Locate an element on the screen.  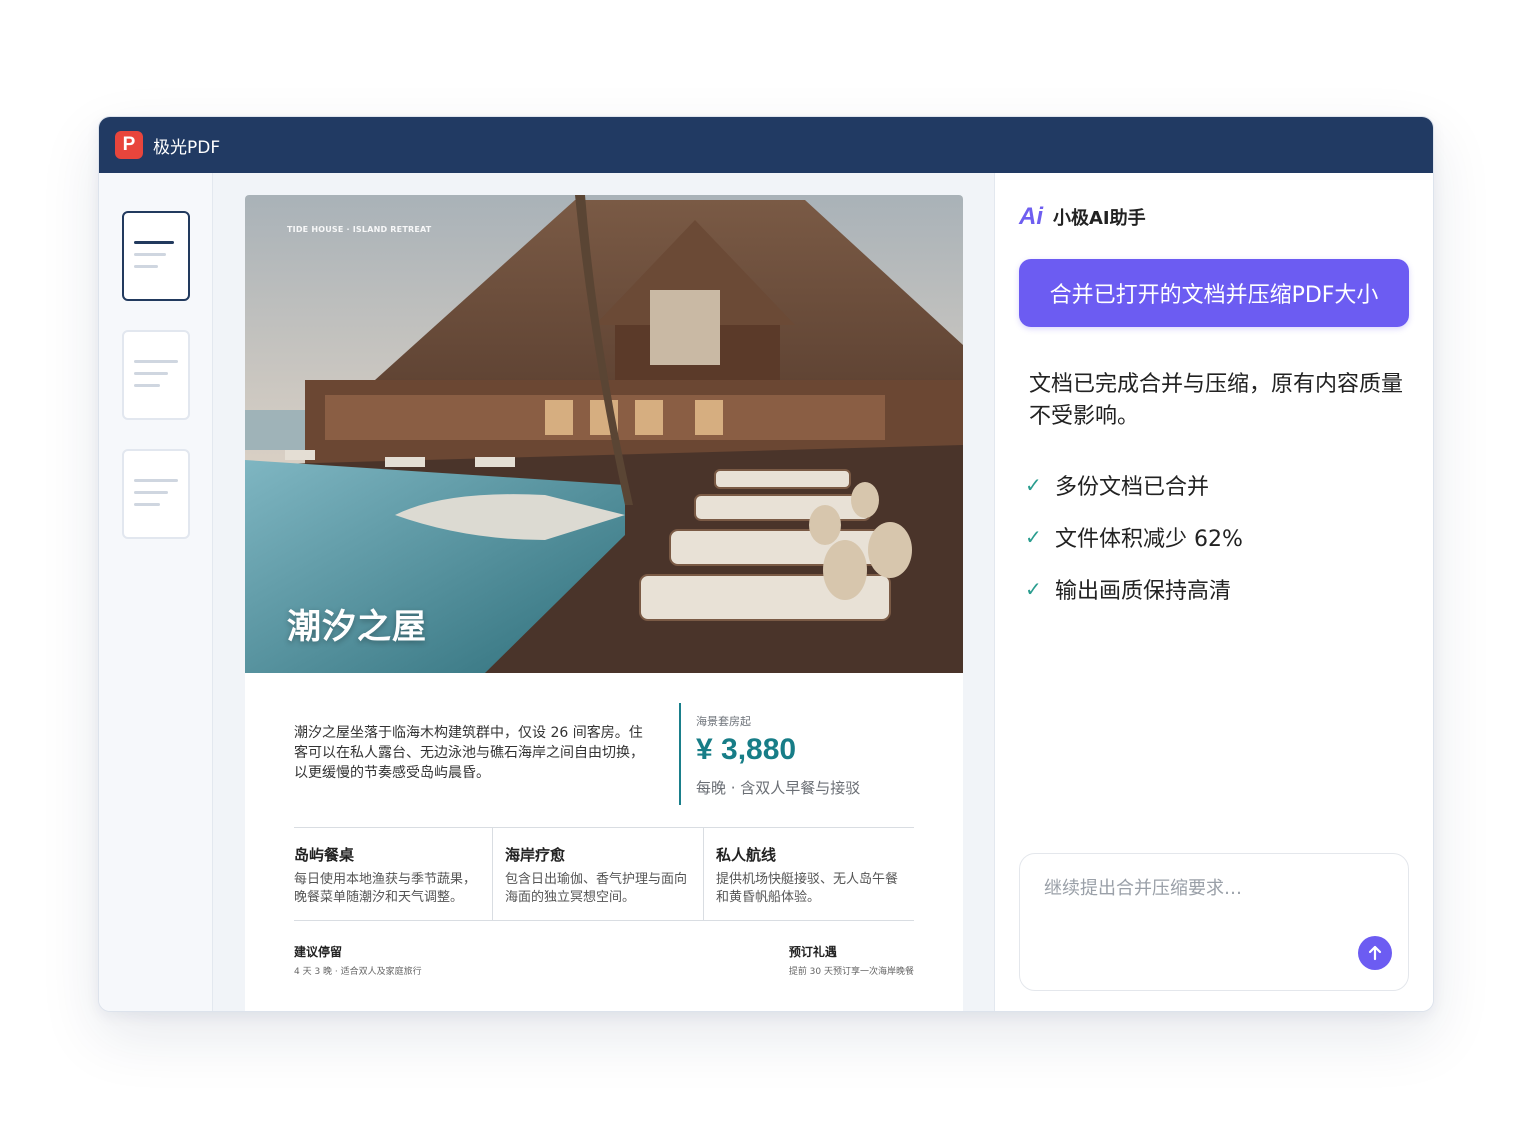
stay-sub: 4 天 3 晚 · 适合双人及家庭旅行 is located at coordinates (358, 972).